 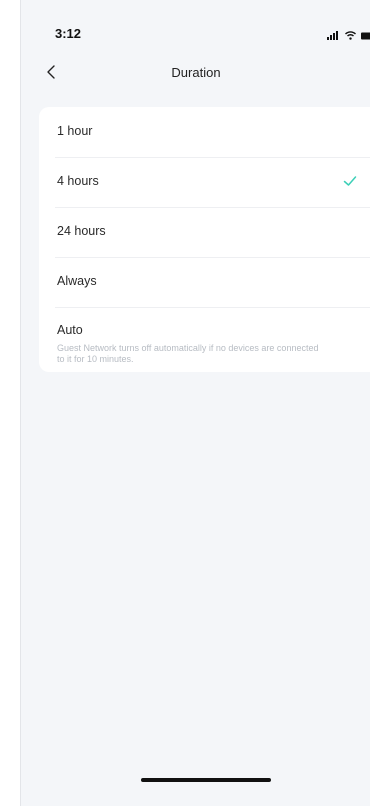 I want to click on option-label: 24 hours, so click(x=81, y=231).